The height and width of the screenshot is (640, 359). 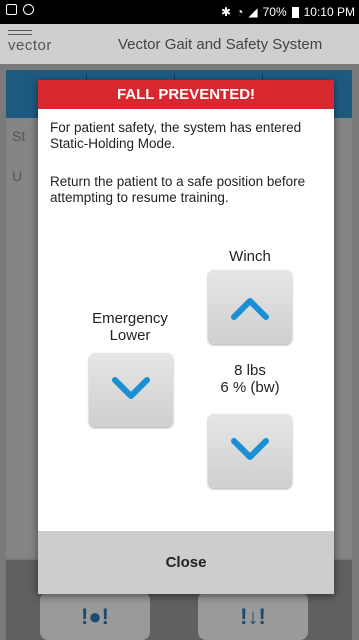 What do you see at coordinates (250, 387) in the screenshot?
I see `weight-percent-bw: 6 % (bw)` at bounding box center [250, 387].